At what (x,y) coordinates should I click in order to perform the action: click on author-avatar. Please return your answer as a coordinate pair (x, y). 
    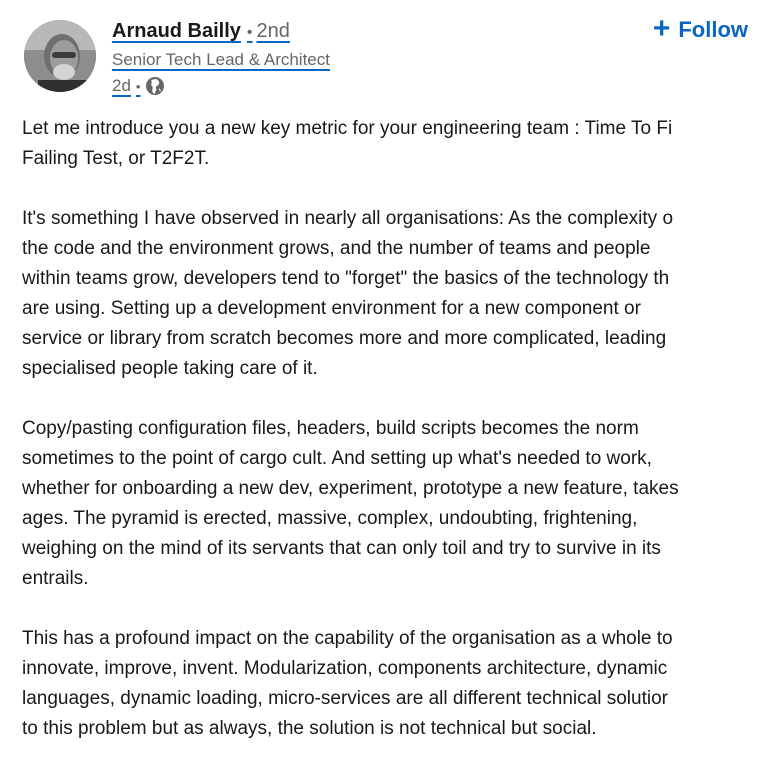
    Looking at the image, I should click on (60, 56).